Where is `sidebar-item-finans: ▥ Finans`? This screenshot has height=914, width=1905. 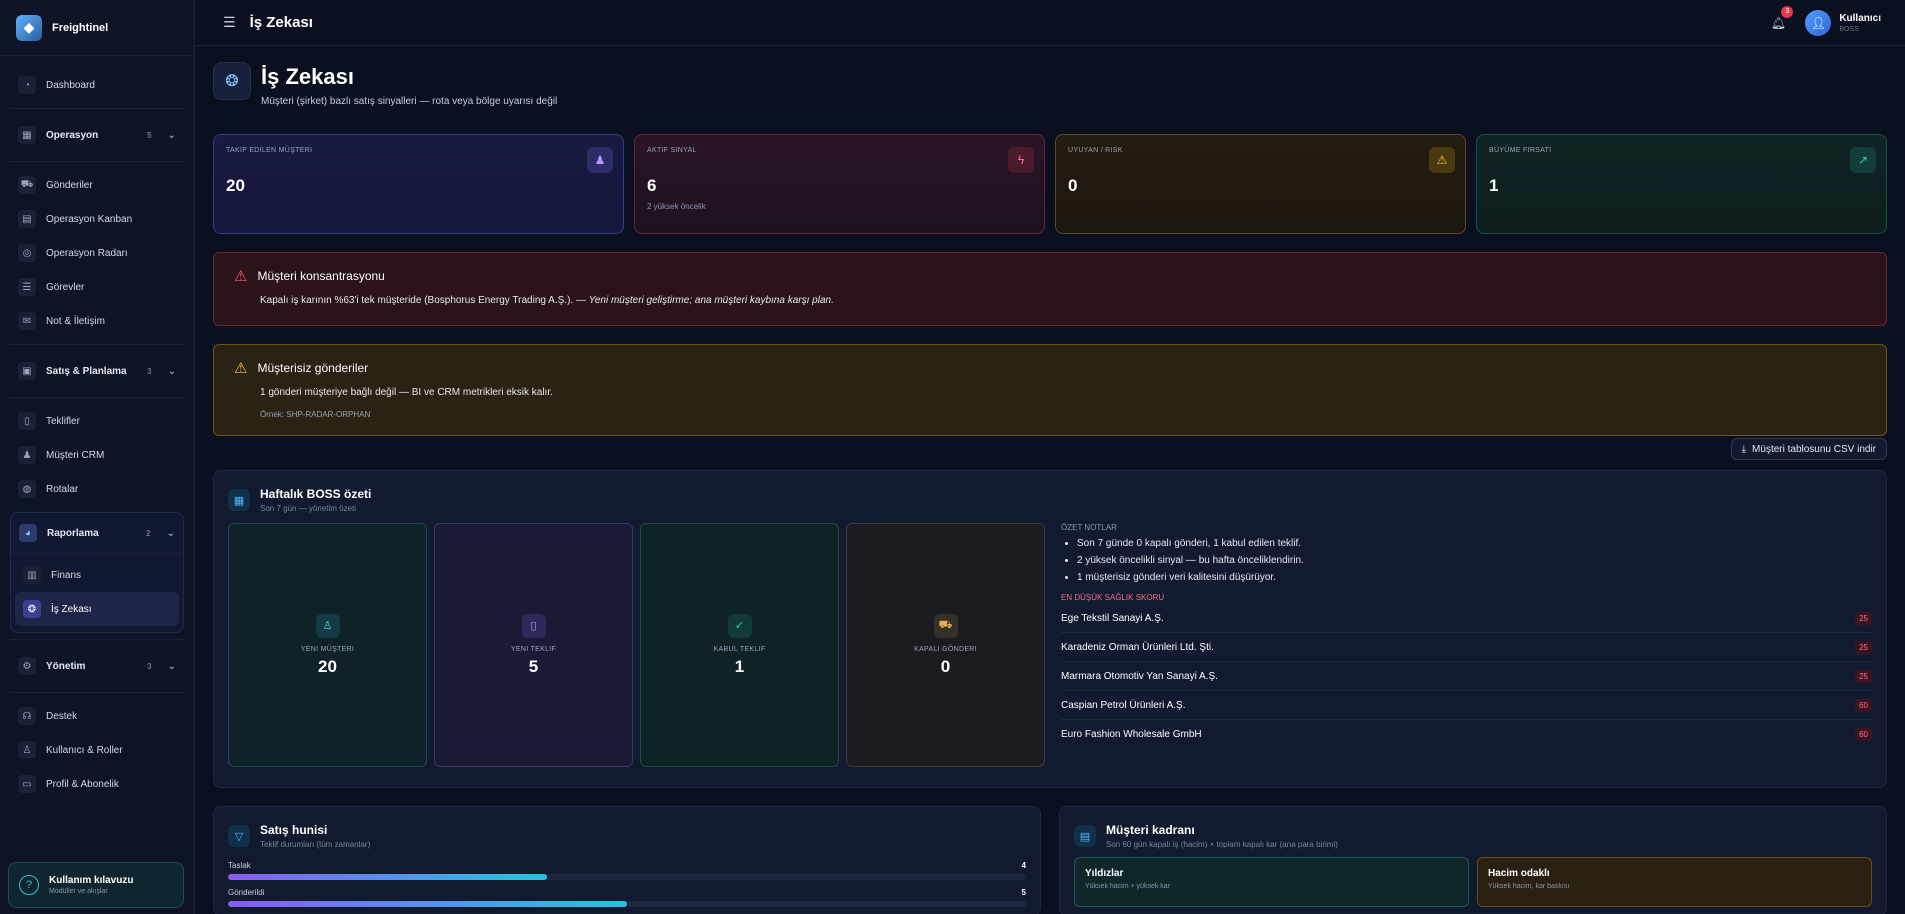
sidebar-item-finans: ▥ Finans is located at coordinates (97, 575).